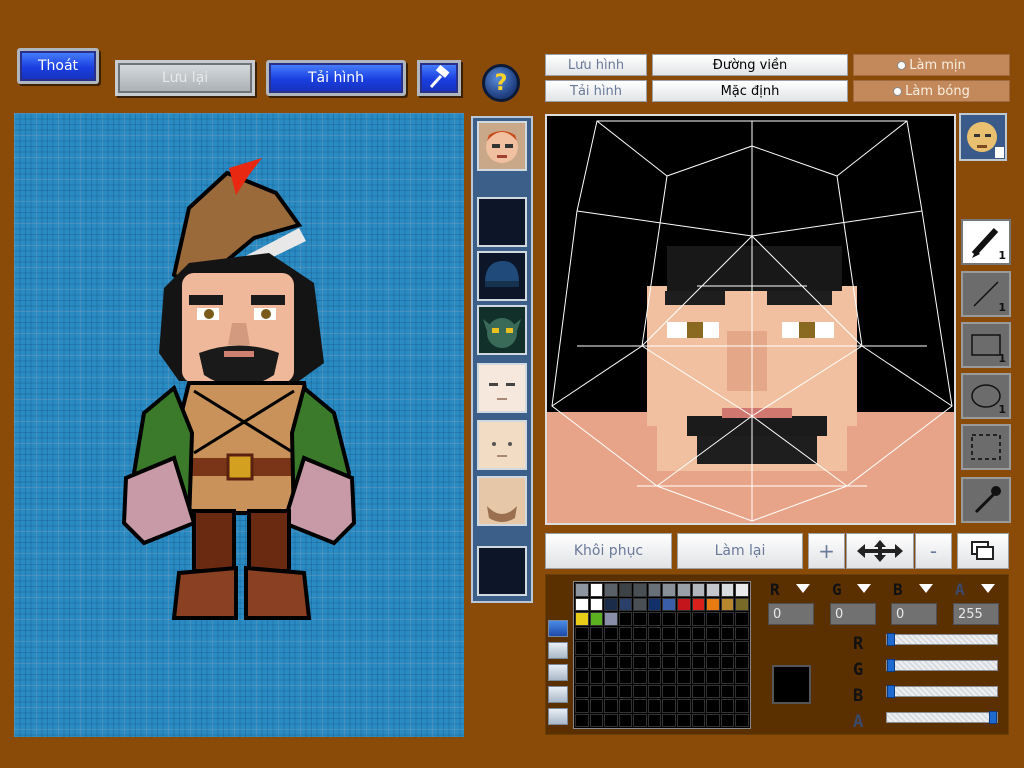  Describe the element at coordinates (58, 66) in the screenshot. I see `exit-button: Thoát` at that location.